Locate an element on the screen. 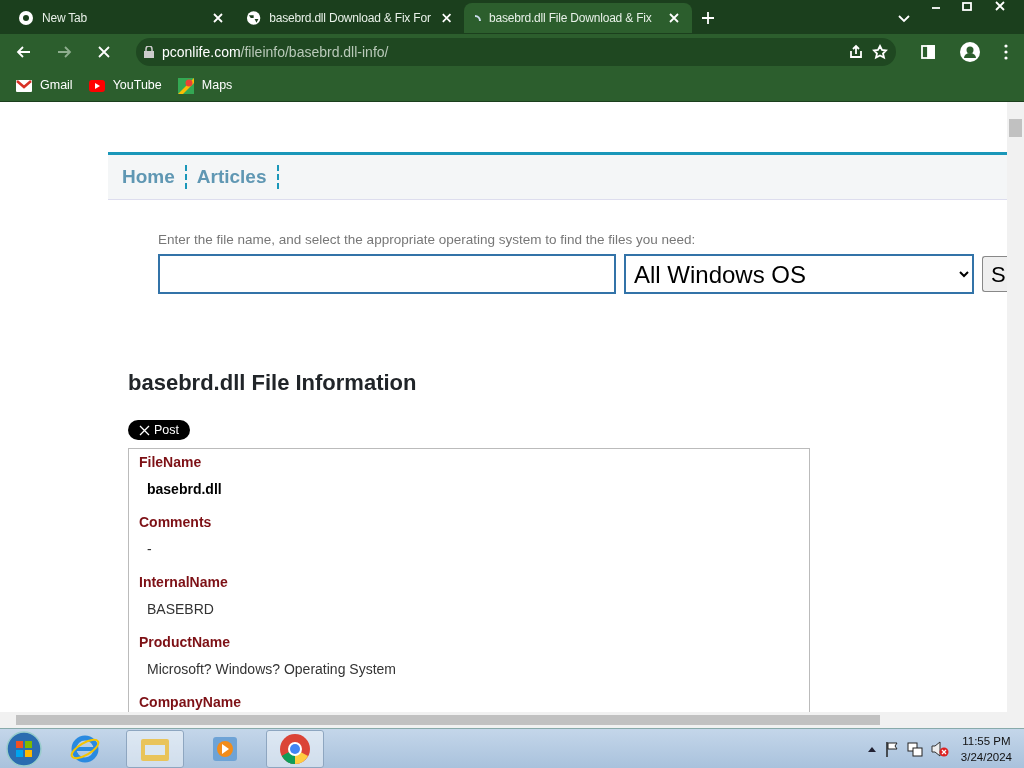 This screenshot has width=1024, height=768. field-label: ProductName is located at coordinates (185, 643).